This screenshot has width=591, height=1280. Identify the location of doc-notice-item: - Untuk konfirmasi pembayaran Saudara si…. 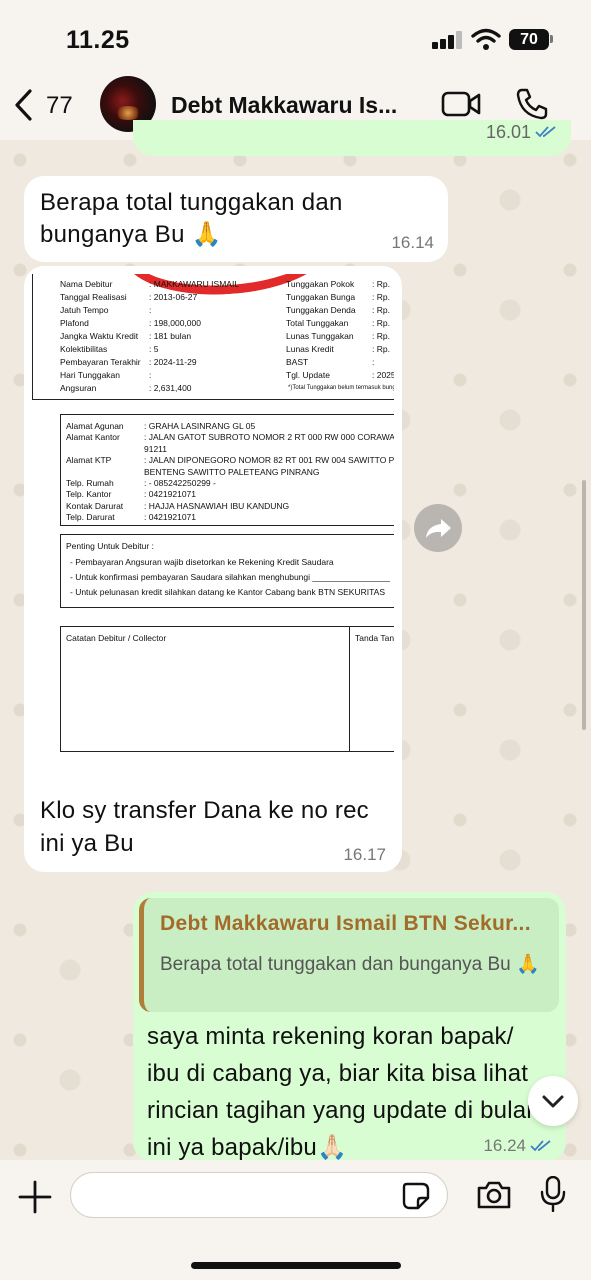
(230, 577).